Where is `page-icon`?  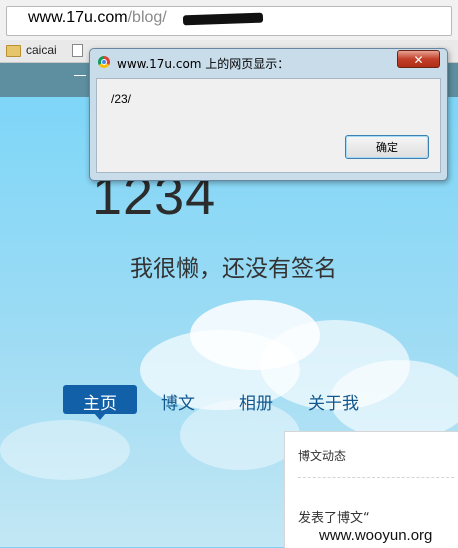
page-icon is located at coordinates (77, 50).